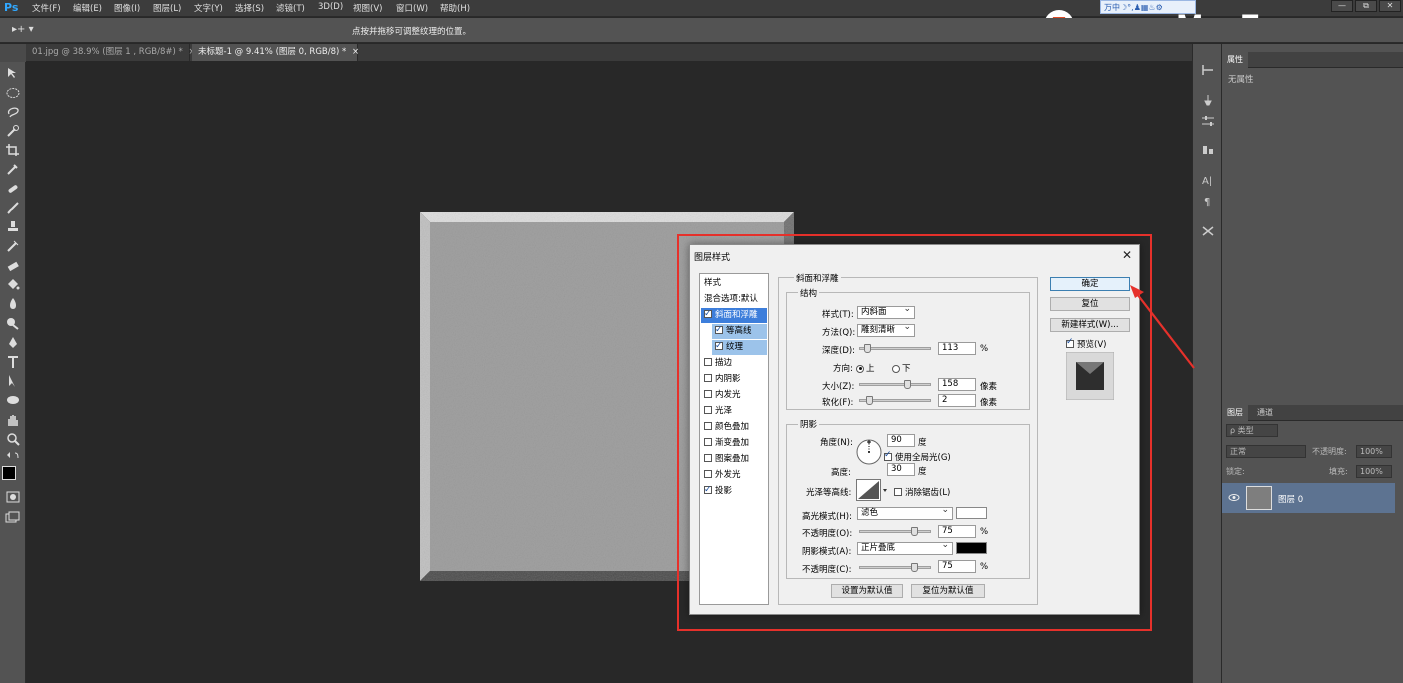  Describe the element at coordinates (13, 518) in the screenshot. I see `screen-mode-icon` at that location.